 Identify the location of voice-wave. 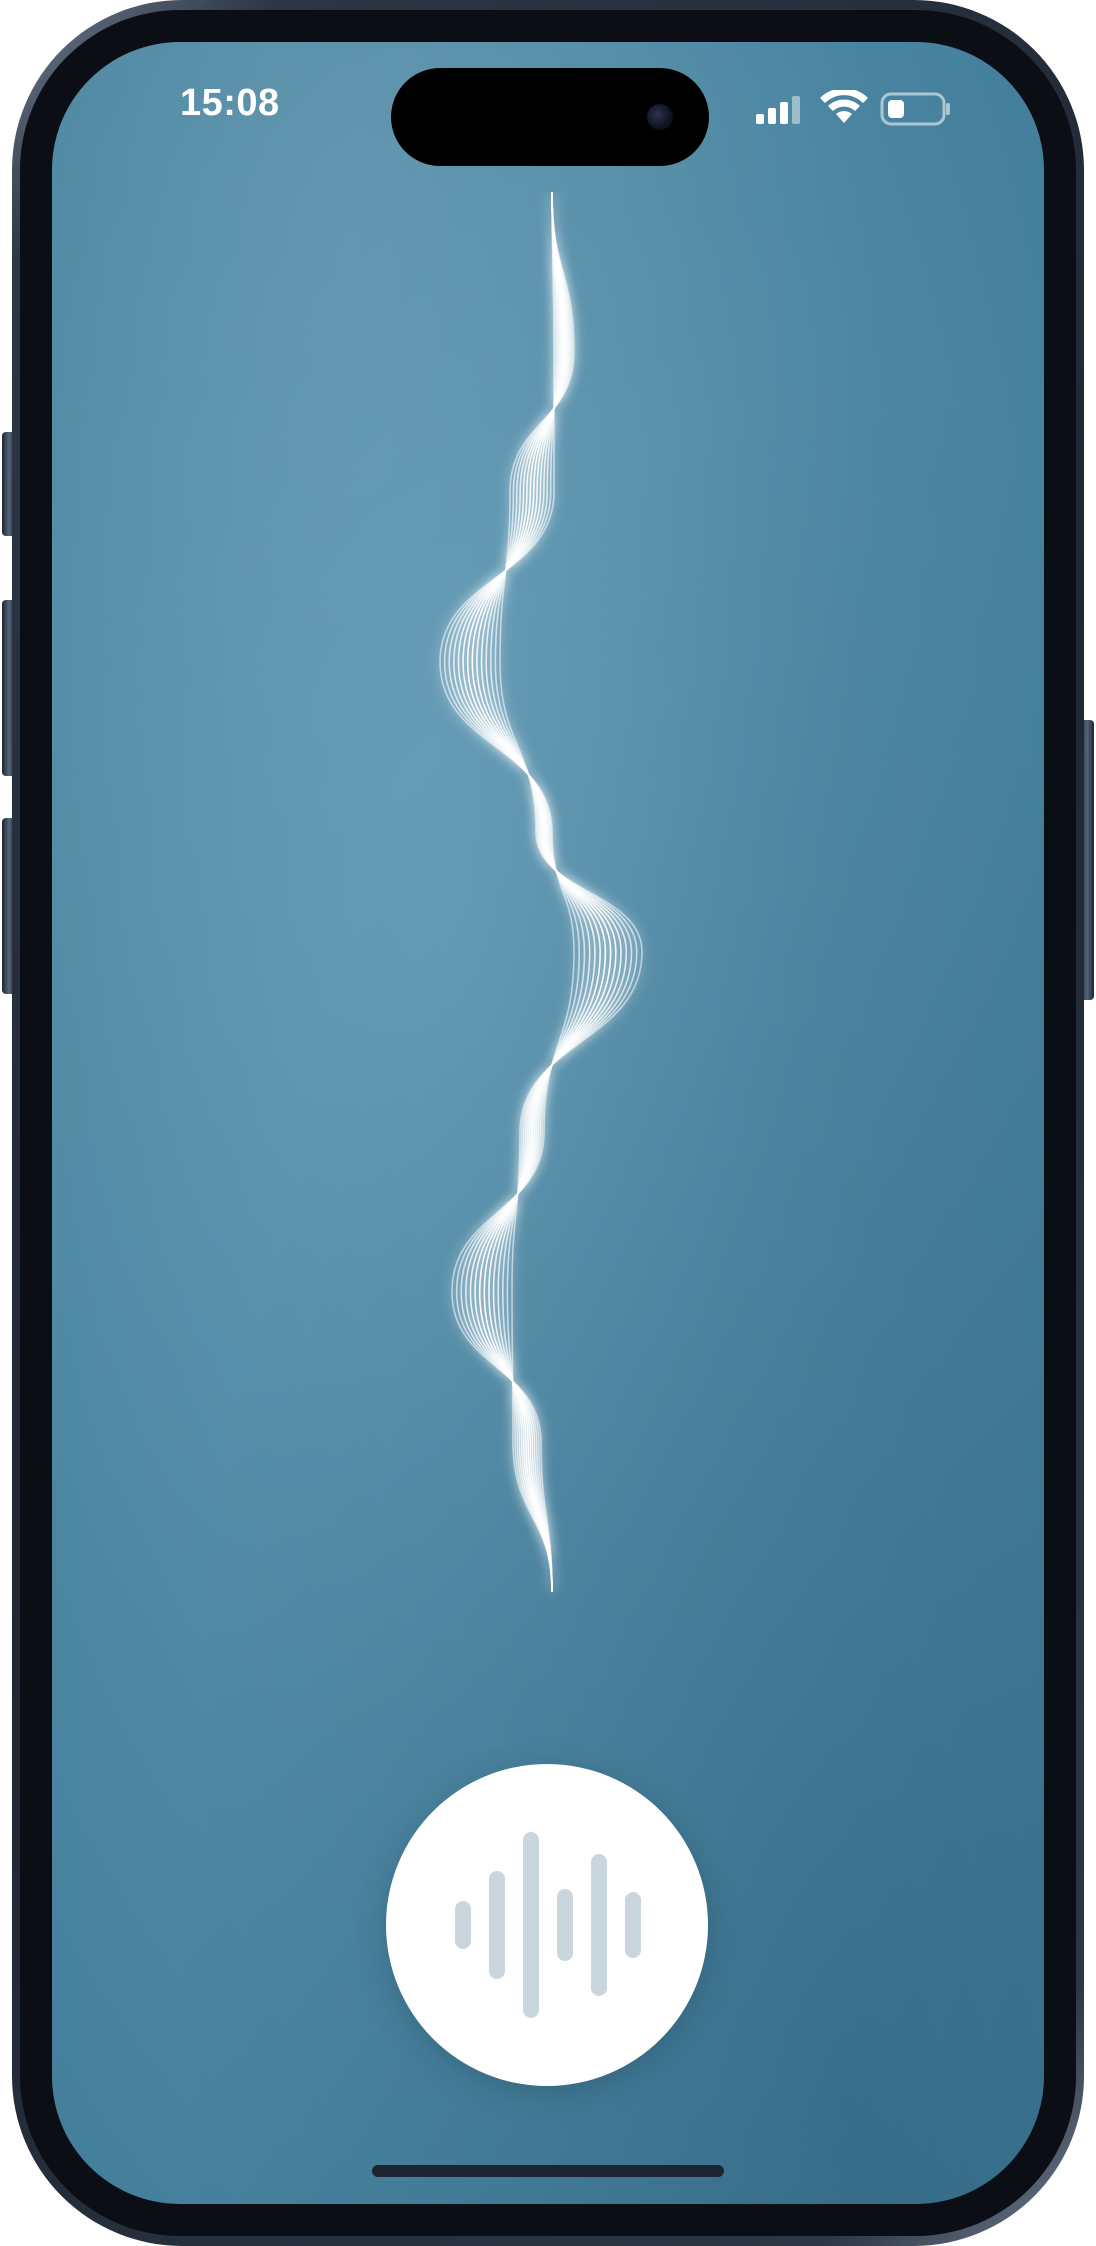
(541, 892).